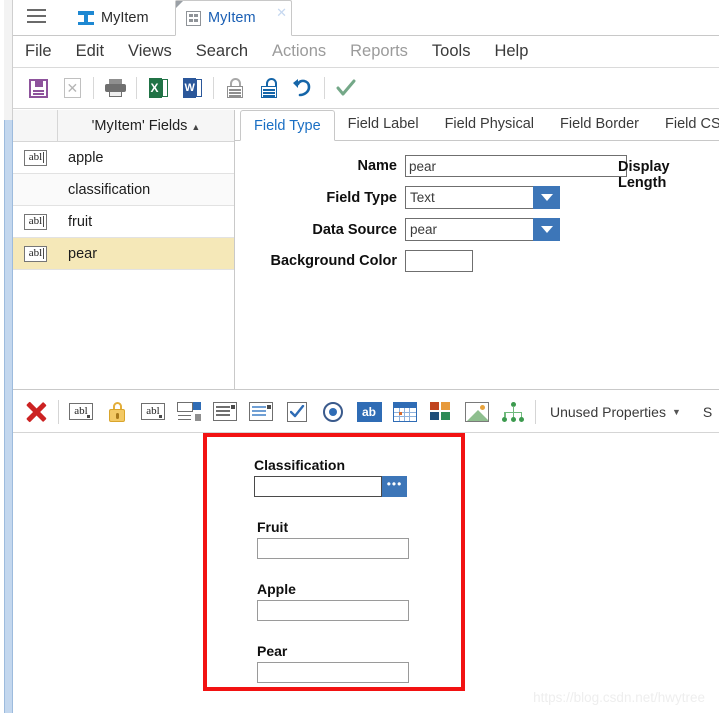 This screenshot has height=713, width=719. Describe the element at coordinates (109, 189) in the screenshot. I see `field-name-cell: classification` at that location.